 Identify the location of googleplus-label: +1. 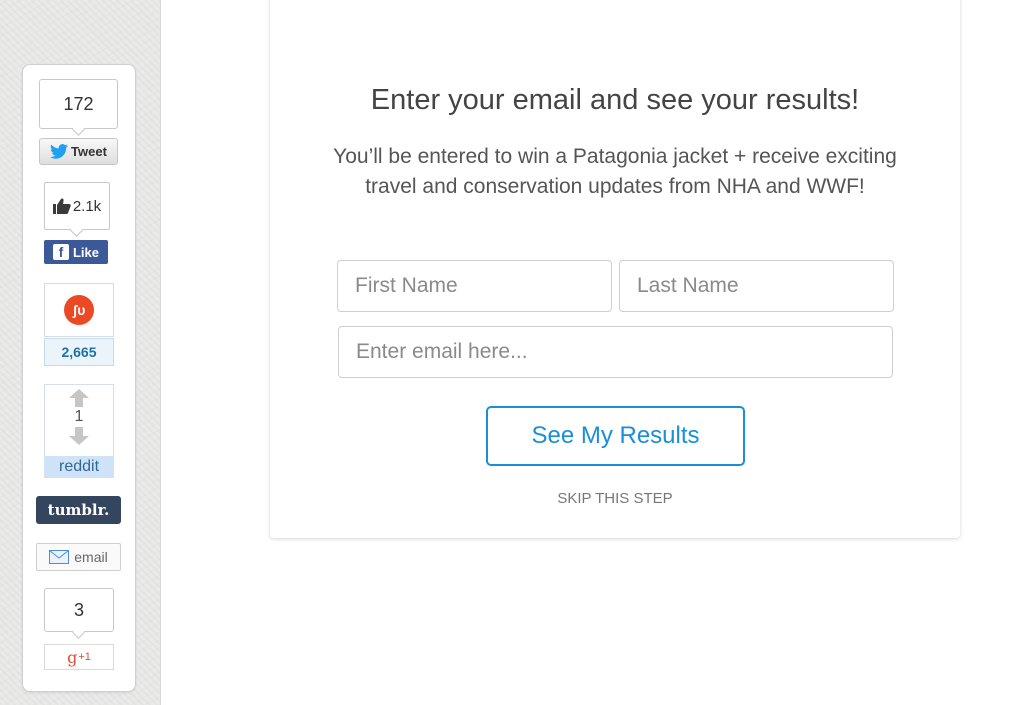
(84, 657).